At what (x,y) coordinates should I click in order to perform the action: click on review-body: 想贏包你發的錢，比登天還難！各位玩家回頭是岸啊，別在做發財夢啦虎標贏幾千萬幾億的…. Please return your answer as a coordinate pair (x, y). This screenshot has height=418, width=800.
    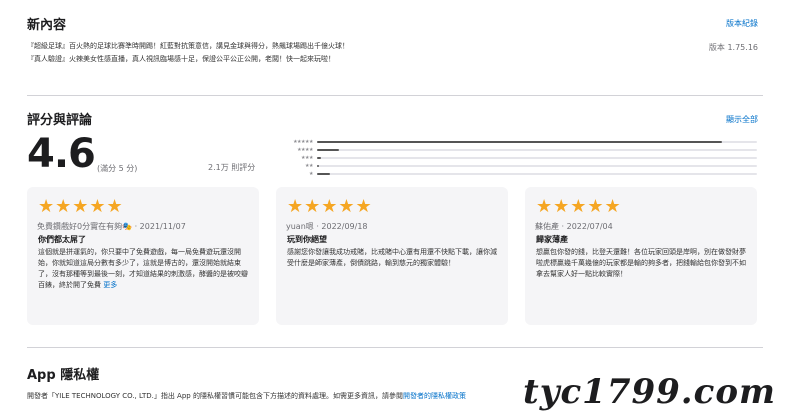
    Looking at the image, I should click on (642, 263).